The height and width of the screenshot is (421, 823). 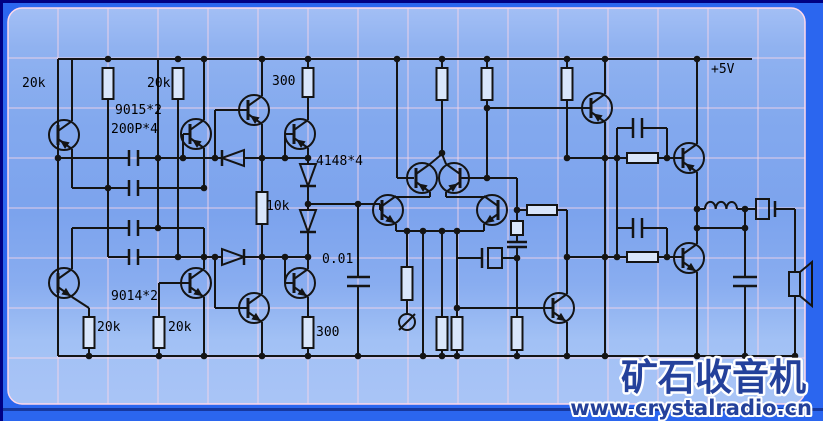 I want to click on label-r-top-2: 20k, so click(x=159, y=83).